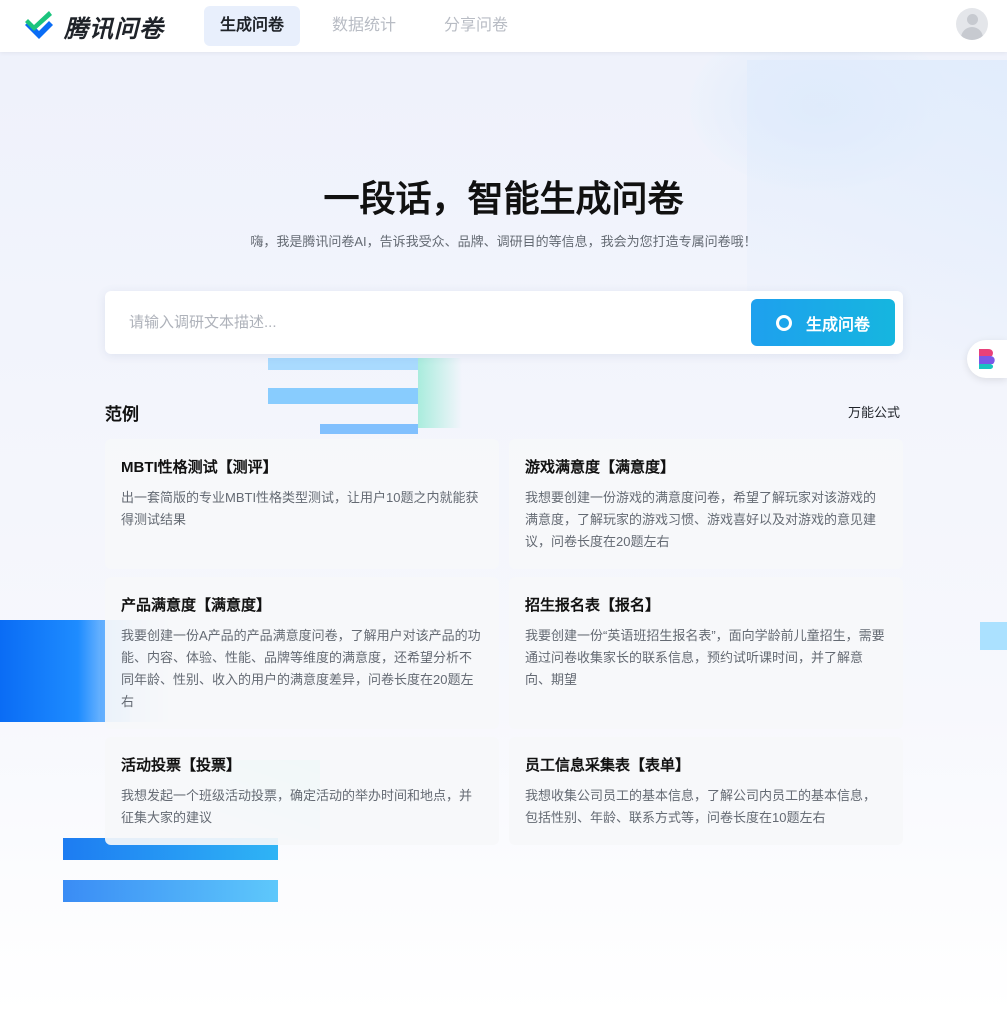  What do you see at coordinates (39, 25) in the screenshot?
I see `logo-icon` at bounding box center [39, 25].